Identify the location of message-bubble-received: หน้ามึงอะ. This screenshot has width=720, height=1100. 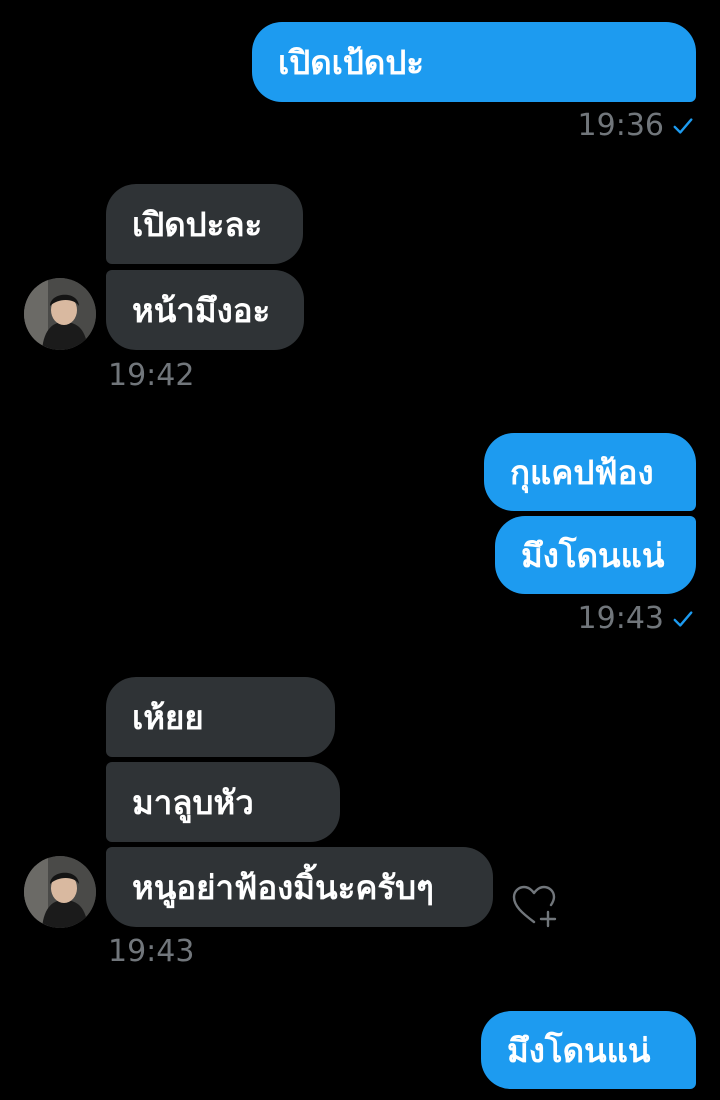
(205, 310).